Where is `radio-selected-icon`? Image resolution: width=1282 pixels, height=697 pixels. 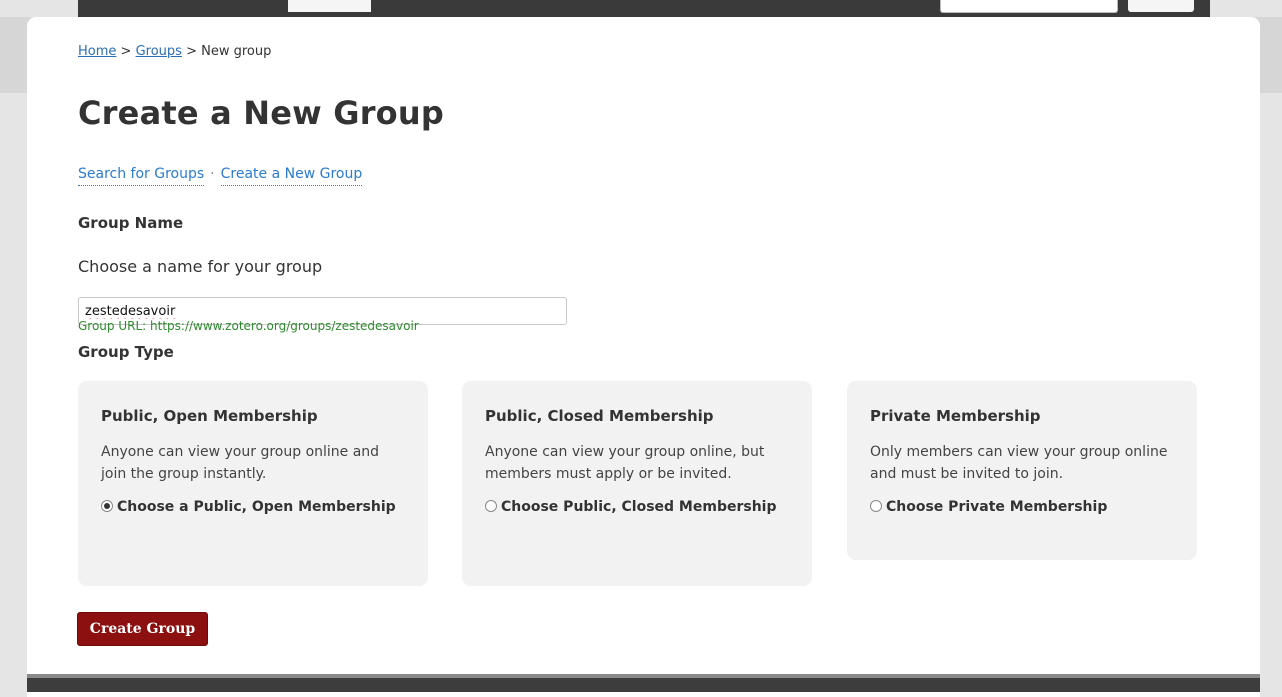 radio-selected-icon is located at coordinates (107, 506).